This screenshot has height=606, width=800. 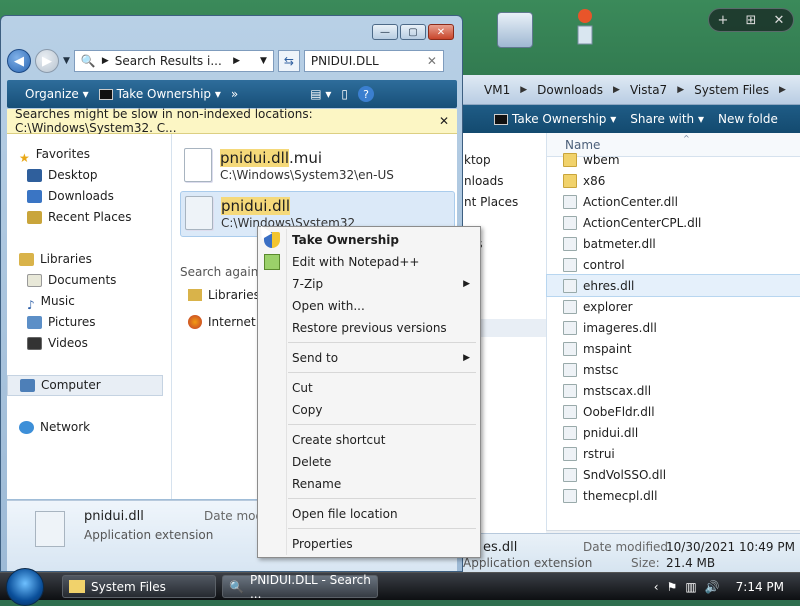 What do you see at coordinates (369, 410) in the screenshot?
I see `menu-copy: Copy` at bounding box center [369, 410].